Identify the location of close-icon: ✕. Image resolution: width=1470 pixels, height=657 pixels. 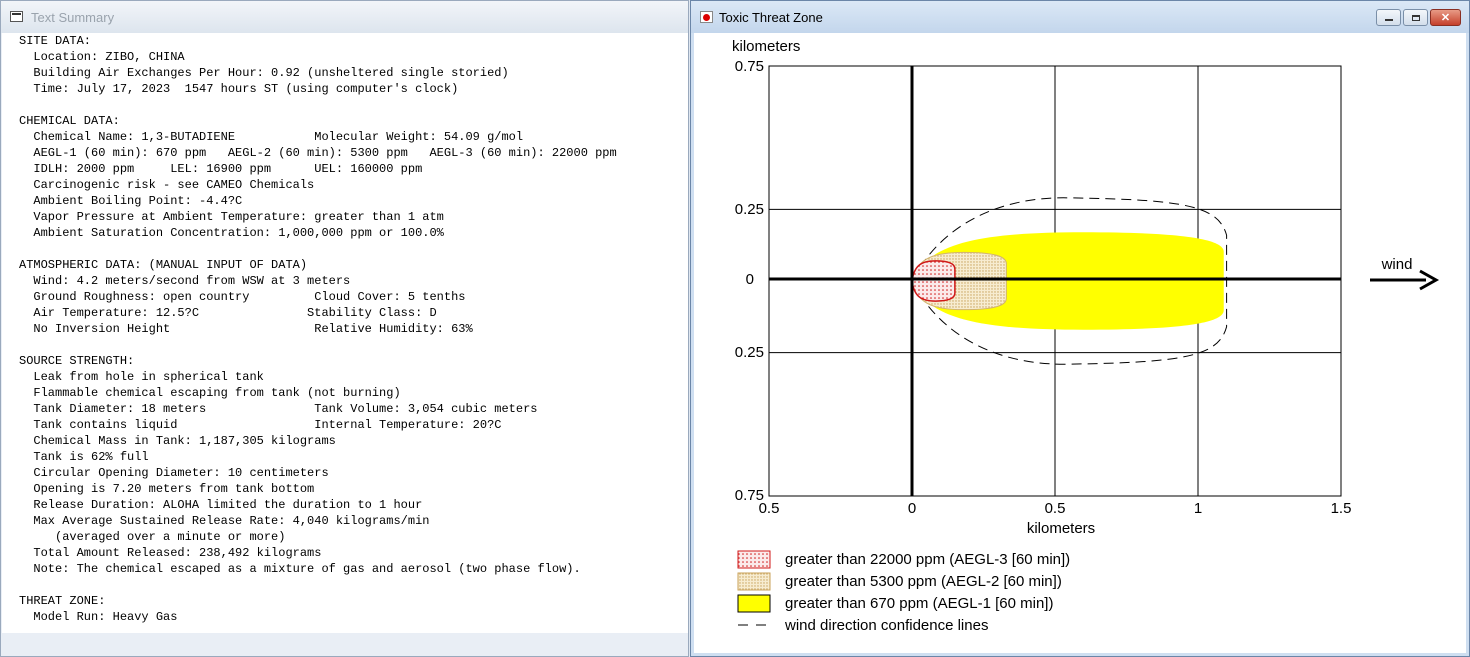
(1445, 18).